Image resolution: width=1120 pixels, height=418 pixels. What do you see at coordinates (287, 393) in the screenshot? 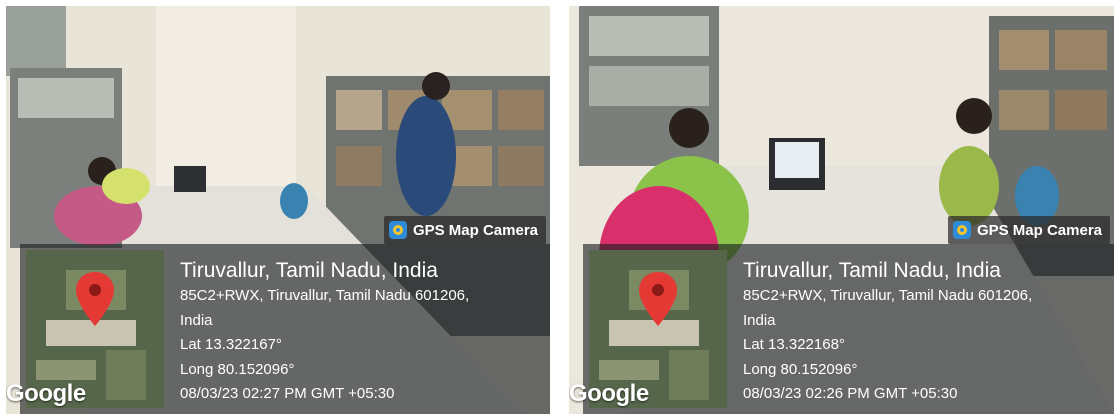
I see `timestamp: 08/03/23 02:27 PM GMT +05:30` at bounding box center [287, 393].